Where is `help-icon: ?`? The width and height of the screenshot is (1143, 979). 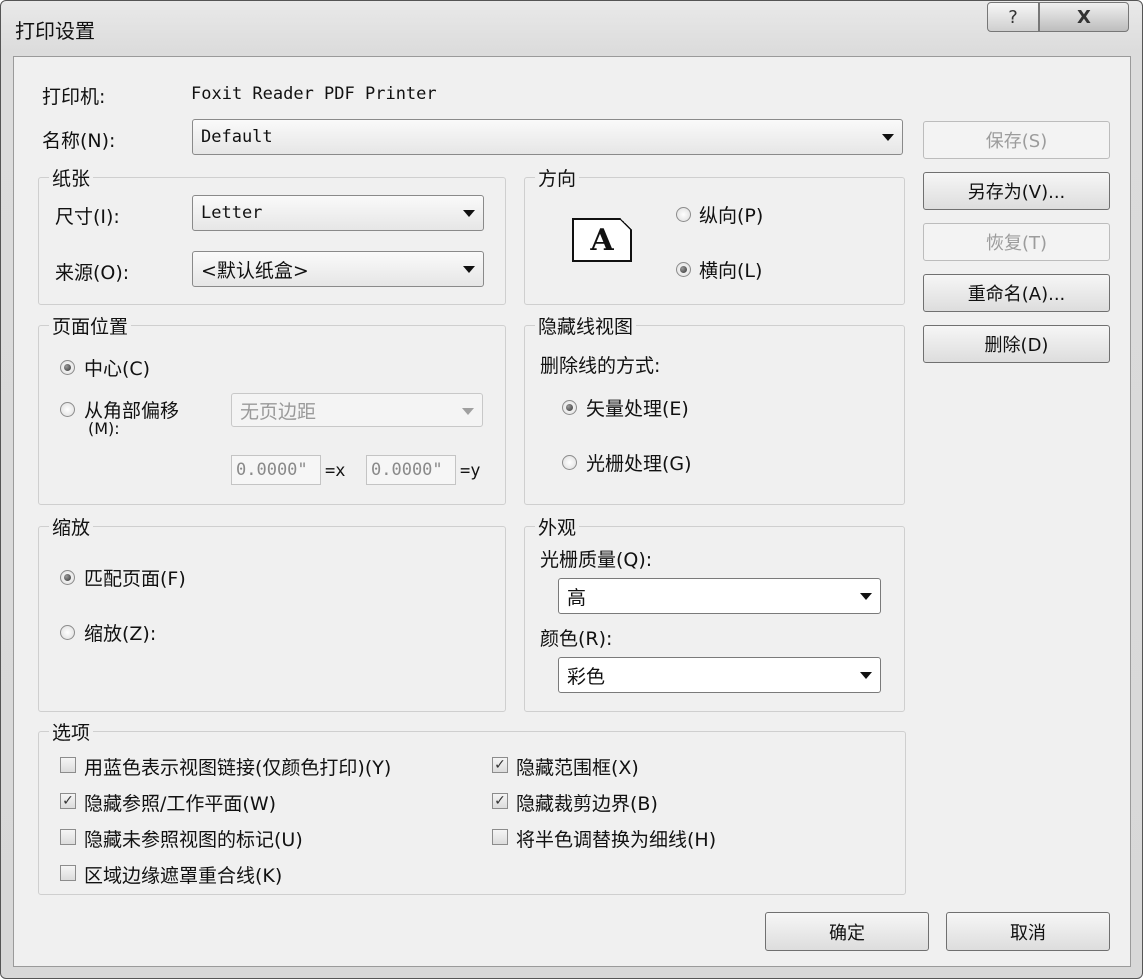
help-icon: ? is located at coordinates (1013, 17).